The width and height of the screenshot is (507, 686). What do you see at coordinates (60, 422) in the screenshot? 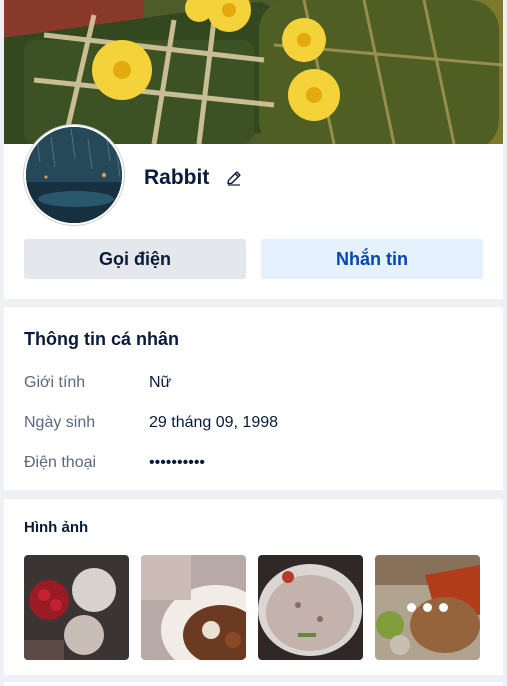
I see `birthday-label: Ngày sinh` at bounding box center [60, 422].